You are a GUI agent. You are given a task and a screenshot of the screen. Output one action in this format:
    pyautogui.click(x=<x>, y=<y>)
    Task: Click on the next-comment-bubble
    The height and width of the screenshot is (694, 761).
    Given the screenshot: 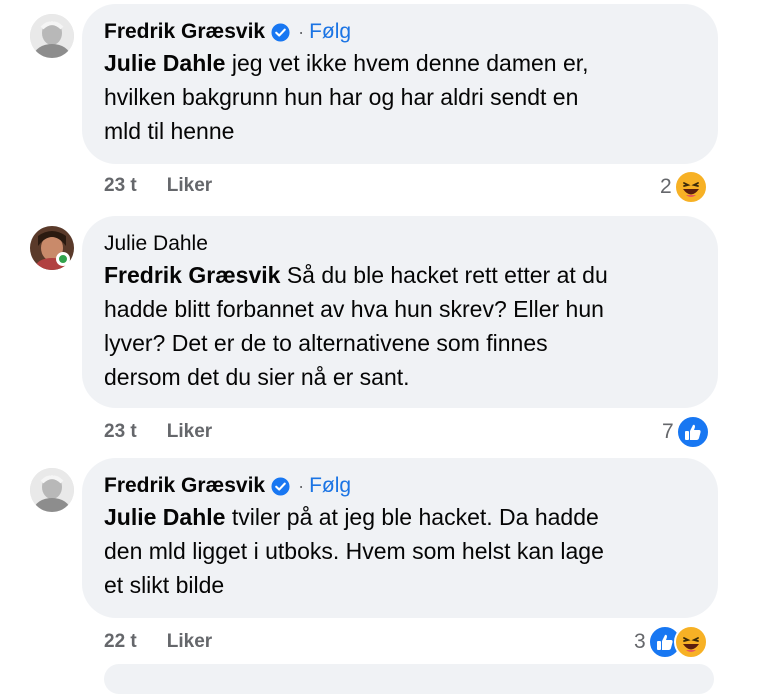 What is the action you would take?
    pyautogui.click(x=409, y=679)
    